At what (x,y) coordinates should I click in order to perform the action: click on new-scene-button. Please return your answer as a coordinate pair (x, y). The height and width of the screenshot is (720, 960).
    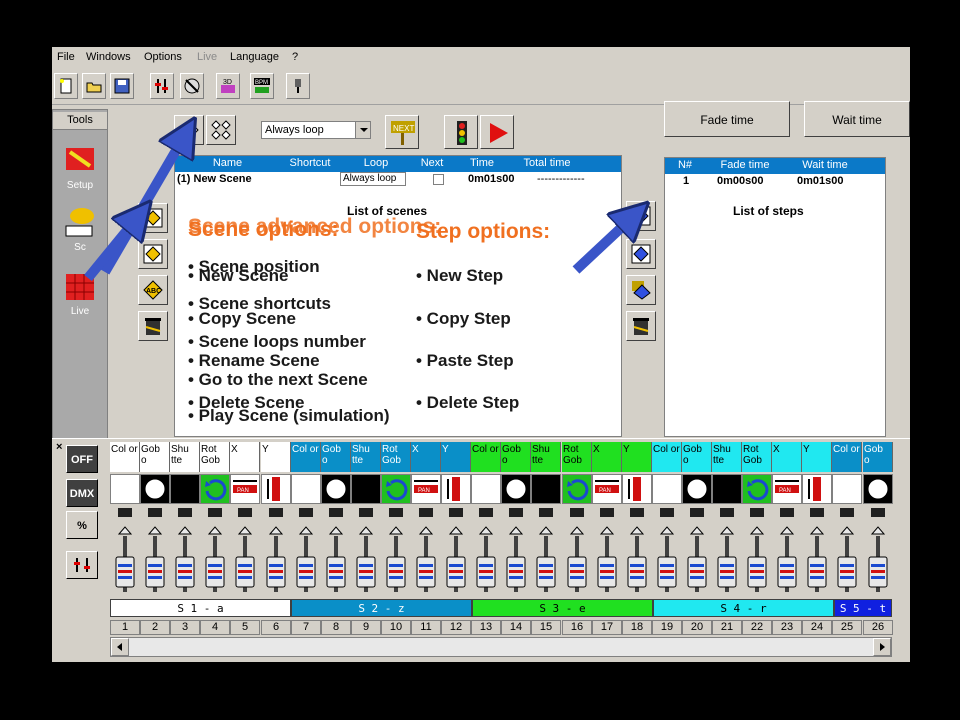
    Looking at the image, I should click on (153, 218).